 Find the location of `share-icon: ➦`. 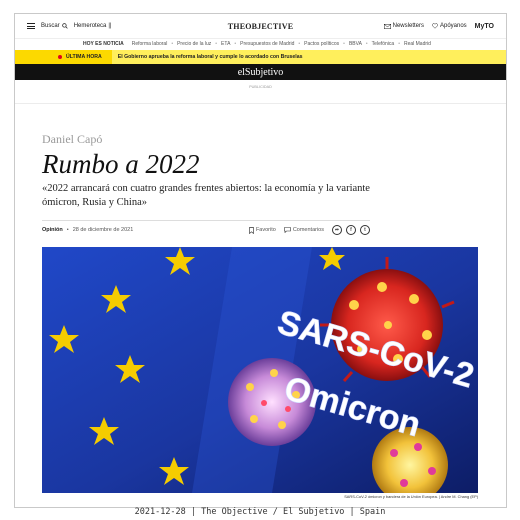

share-icon: ➦ is located at coordinates (337, 230).